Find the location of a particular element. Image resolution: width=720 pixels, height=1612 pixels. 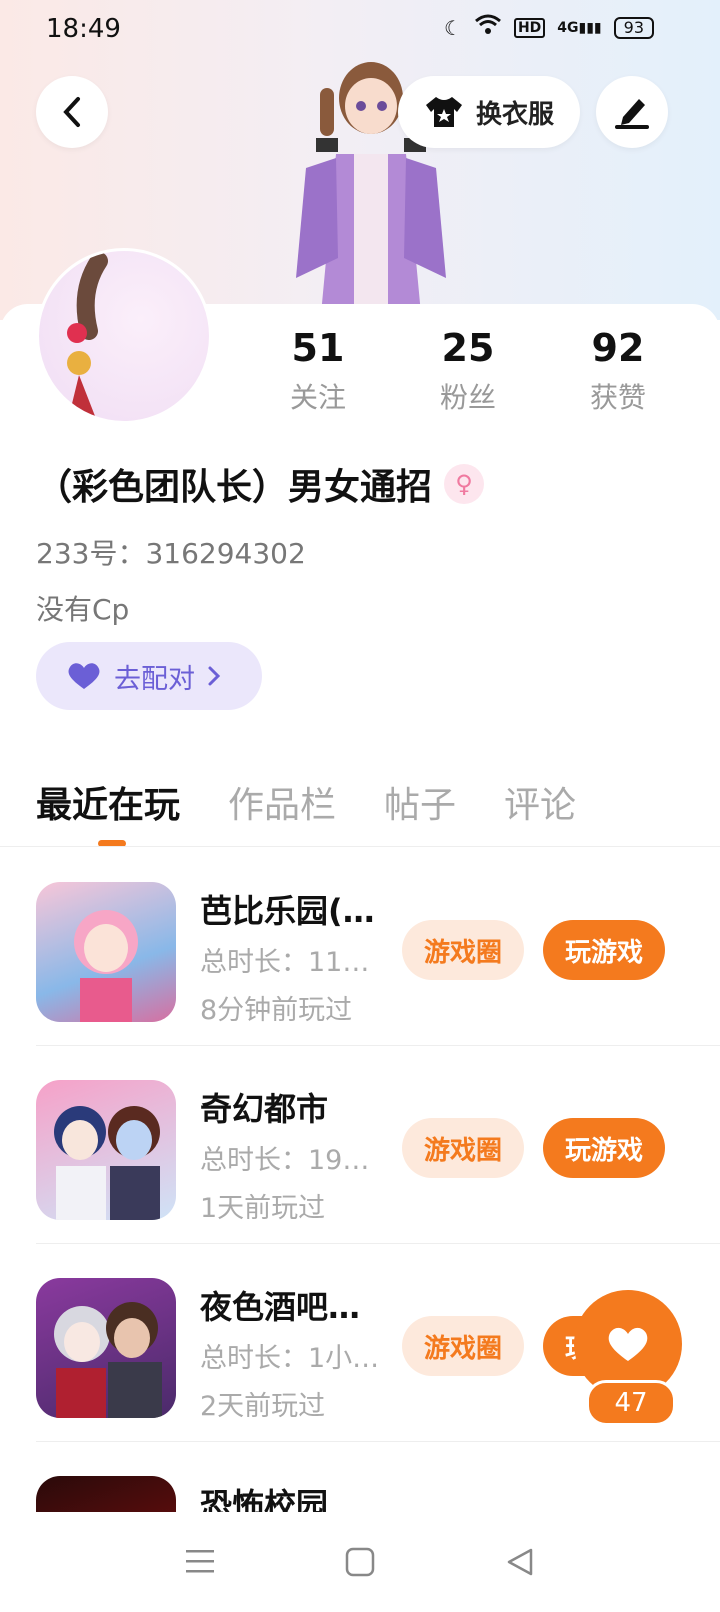

stat-fans: 25 粉丝 is located at coordinates (468, 371).